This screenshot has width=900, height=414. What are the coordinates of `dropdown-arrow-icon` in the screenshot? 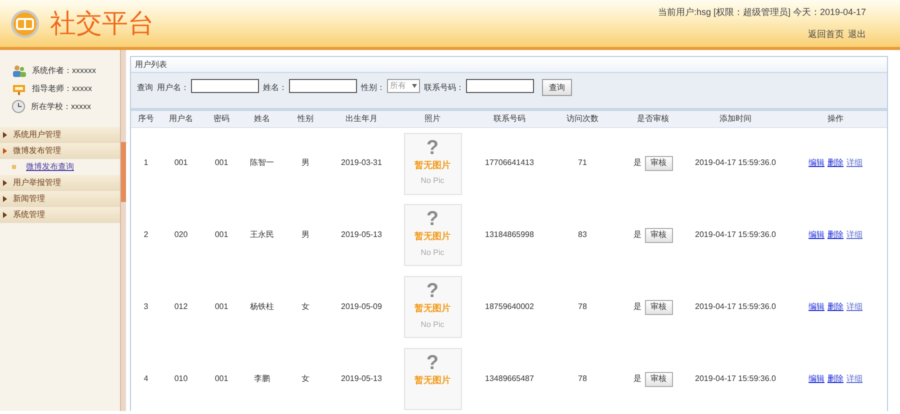 It's located at (414, 86).